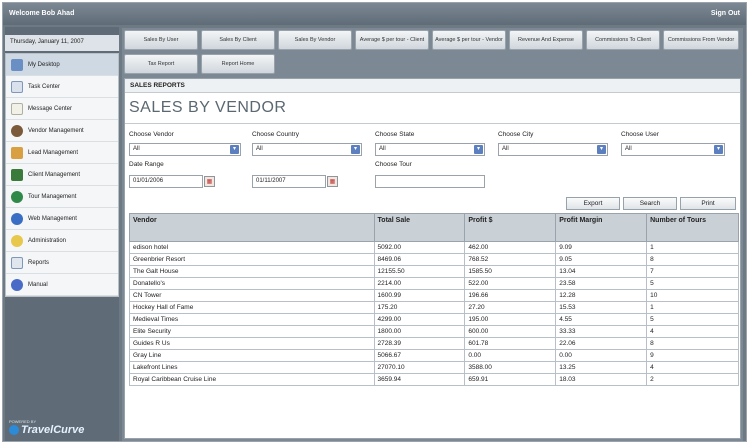 The image size is (750, 444). I want to click on sidebar-item-vendor-management: Vendor Management, so click(62, 131).